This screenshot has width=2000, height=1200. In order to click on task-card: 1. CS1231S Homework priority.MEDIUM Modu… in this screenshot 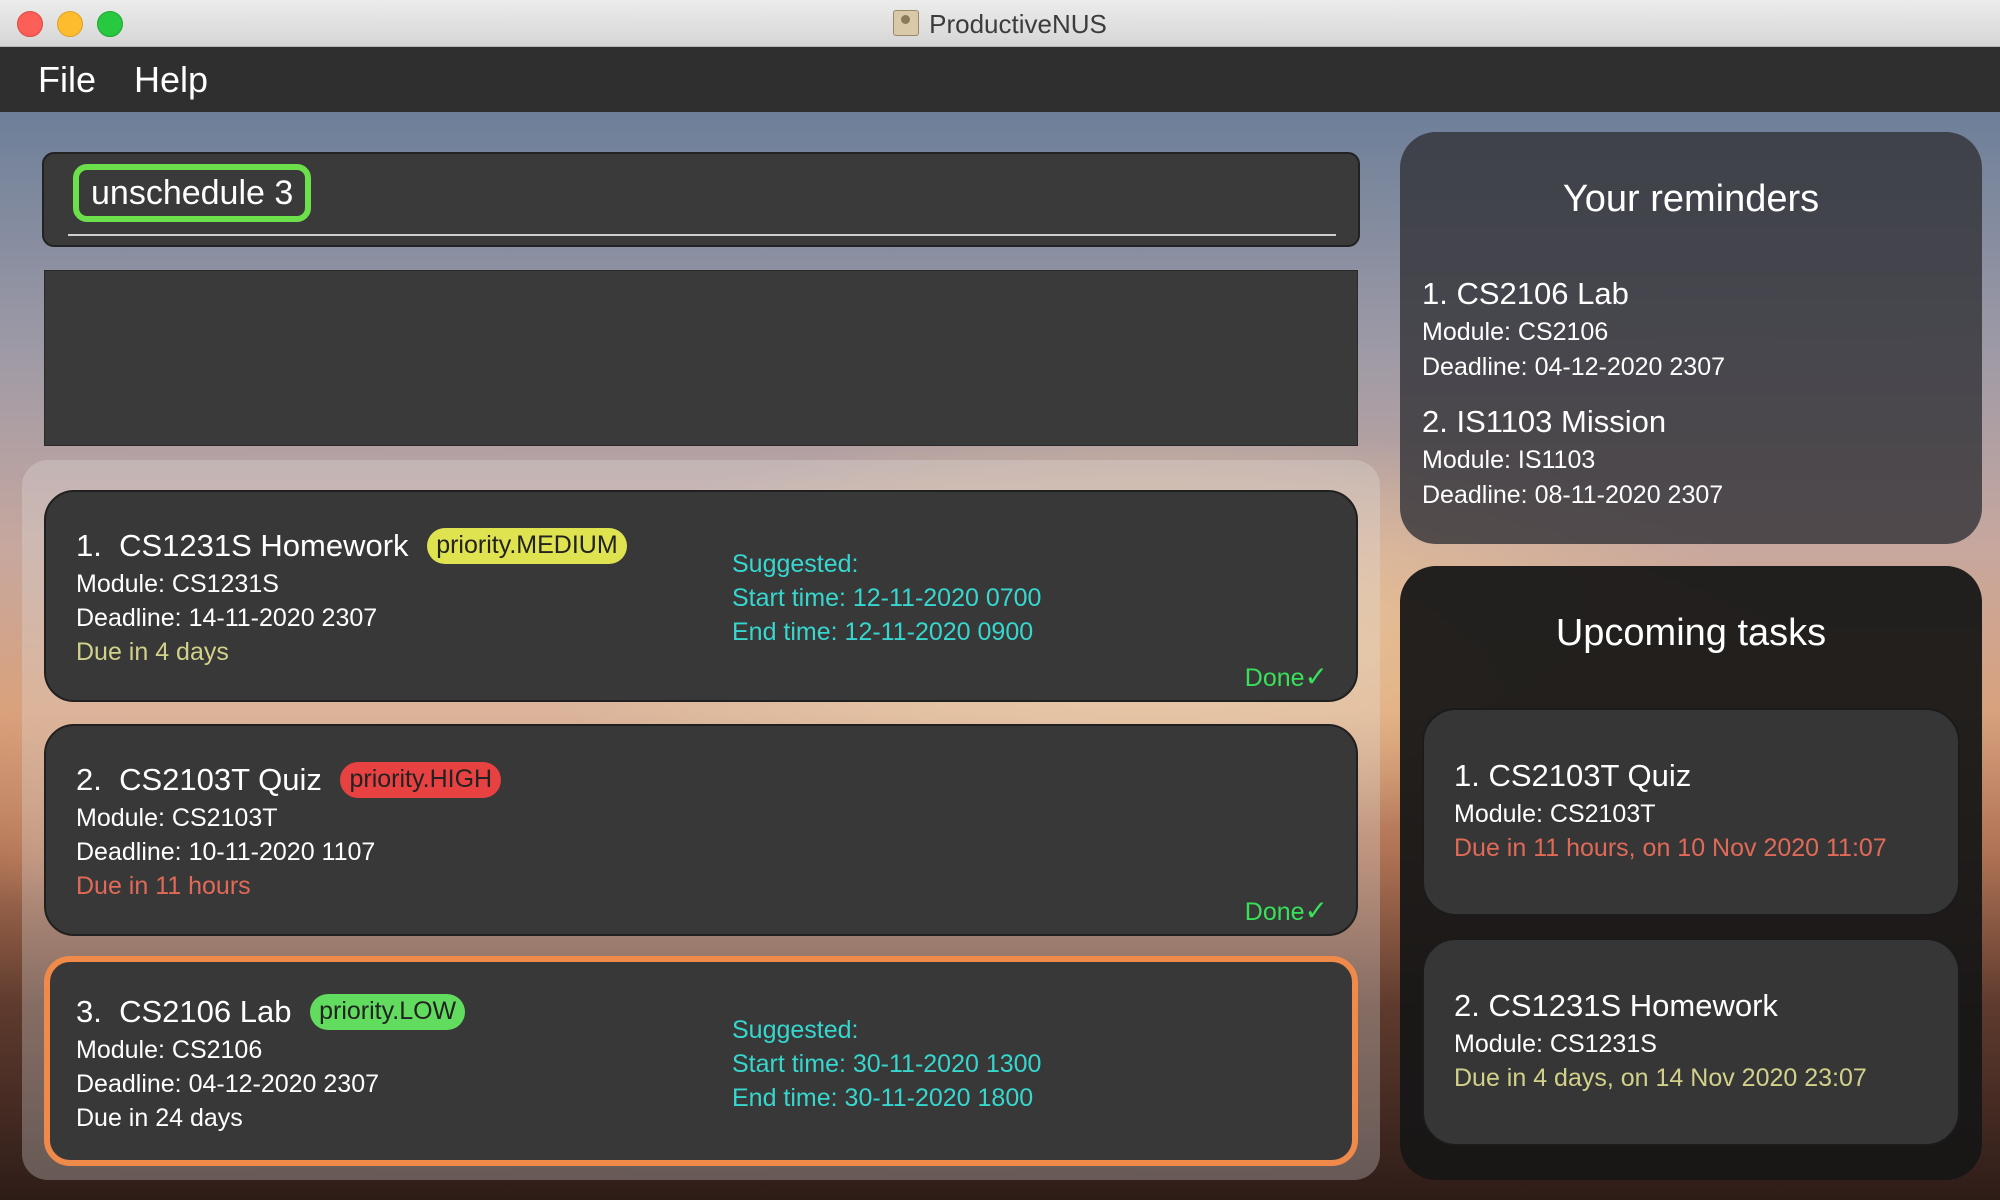, I will do `click(701, 596)`.